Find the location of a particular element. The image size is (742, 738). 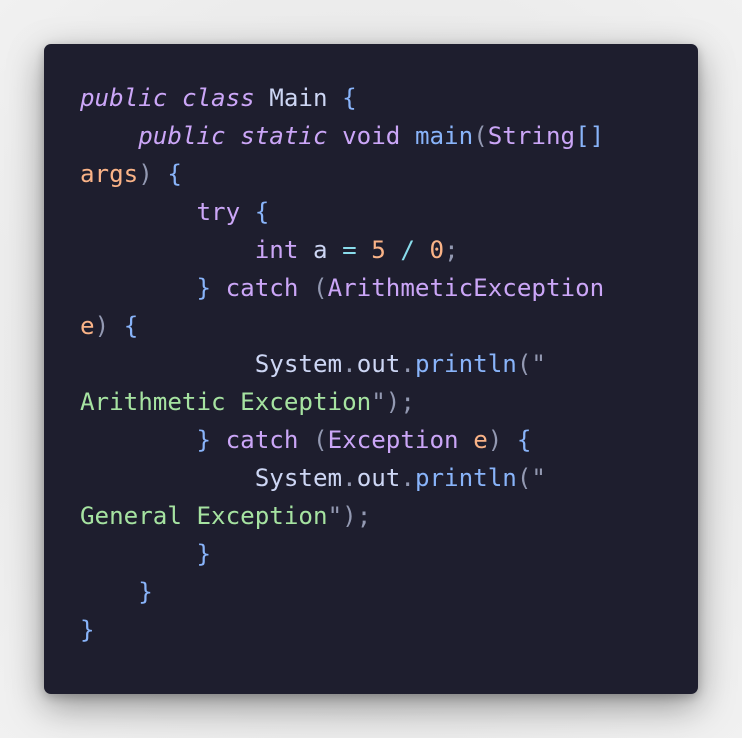

code-token: main is located at coordinates (444, 136).